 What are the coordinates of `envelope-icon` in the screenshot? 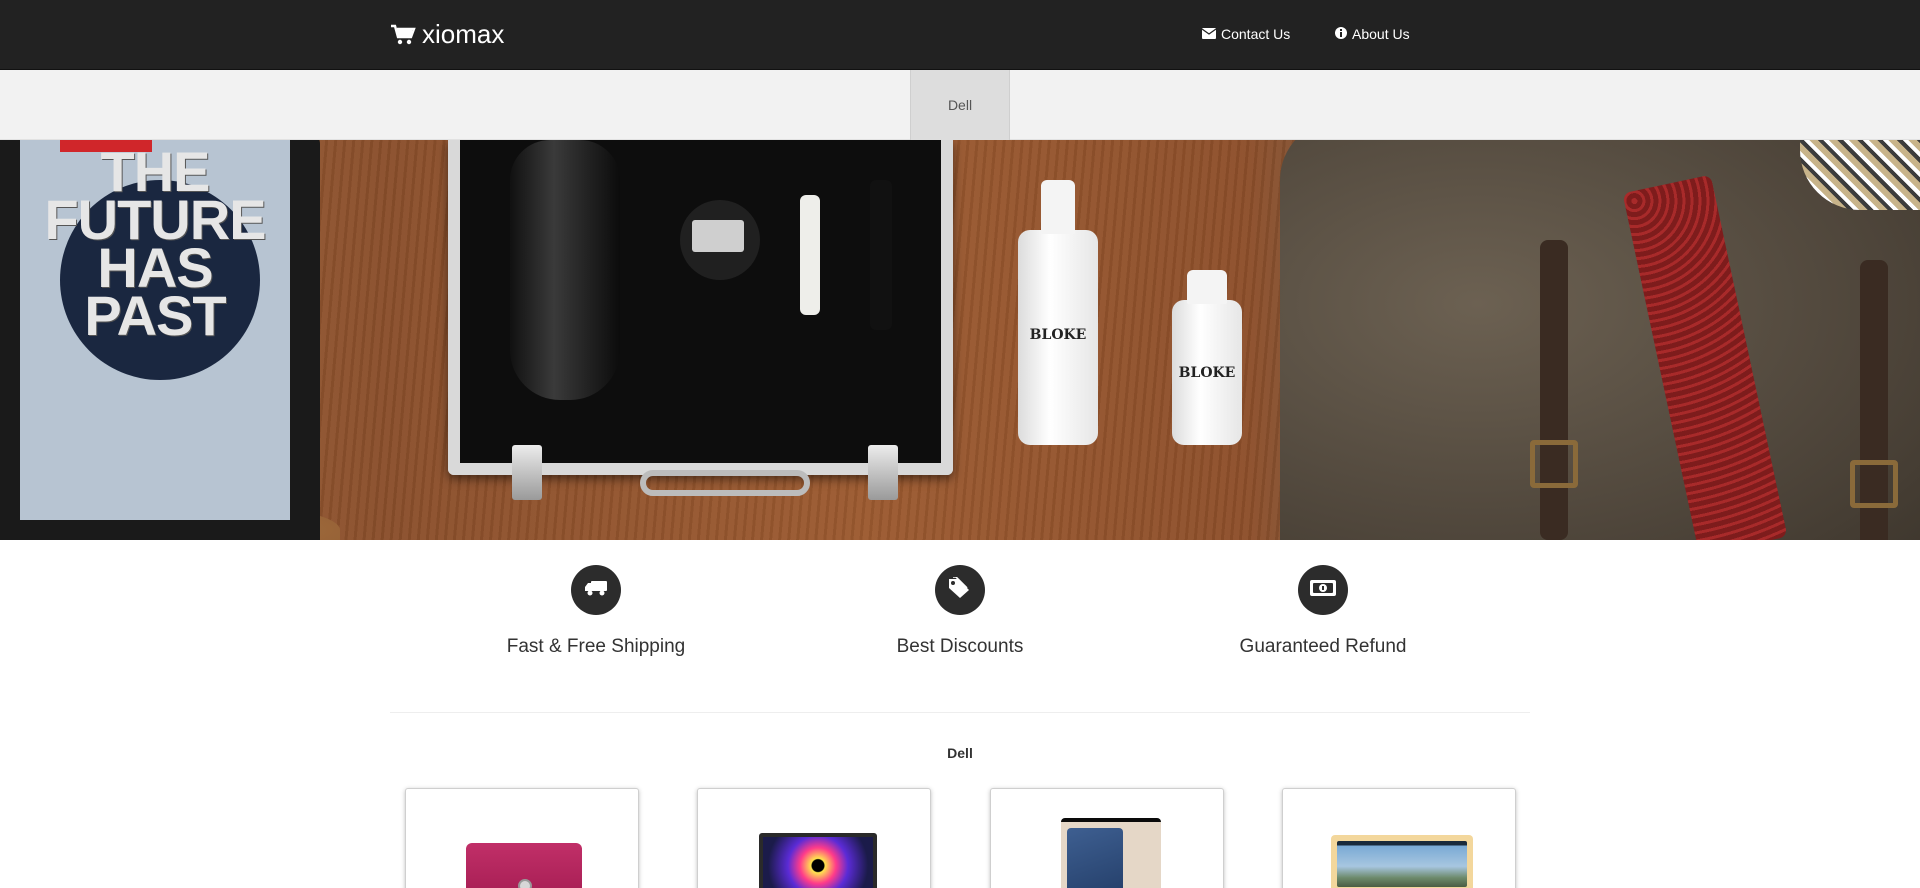 It's located at (1209, 34).